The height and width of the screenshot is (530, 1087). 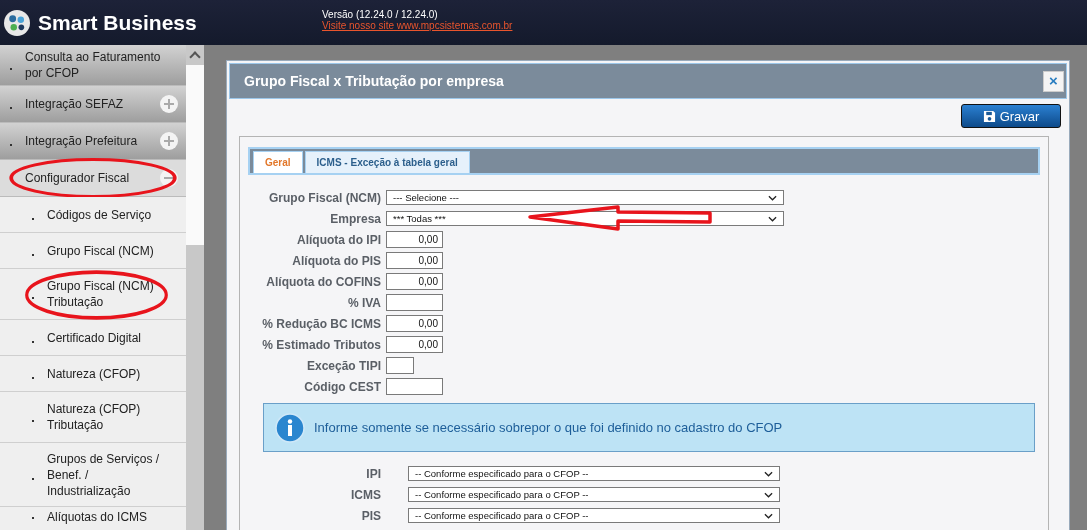 What do you see at coordinates (336, 260) in the screenshot?
I see `field-label: Alíquota do PIS` at bounding box center [336, 260].